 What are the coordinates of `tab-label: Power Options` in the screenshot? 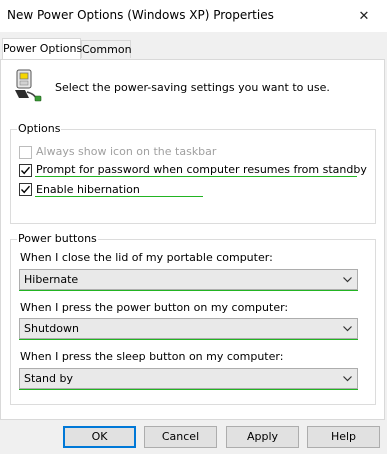 It's located at (43, 48).